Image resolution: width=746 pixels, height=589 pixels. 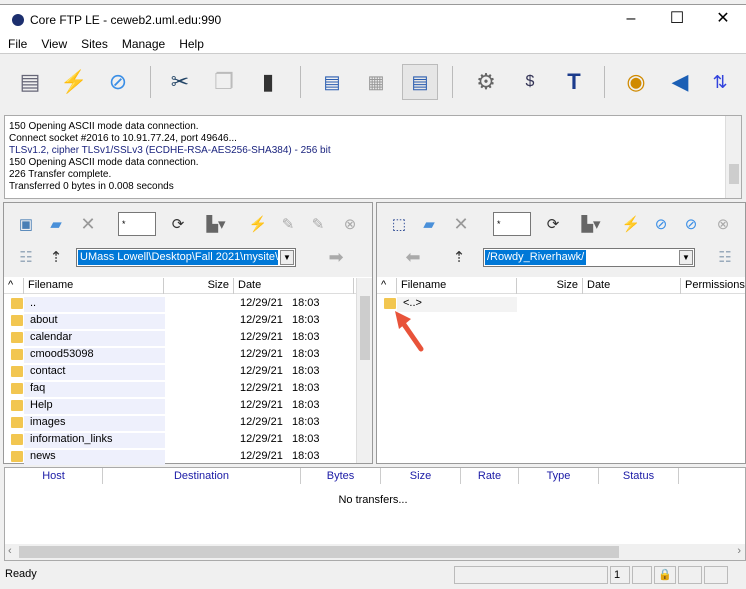 What do you see at coordinates (720, 82) in the screenshot?
I see `transfer-mode-icon: ⇅` at bounding box center [720, 82].